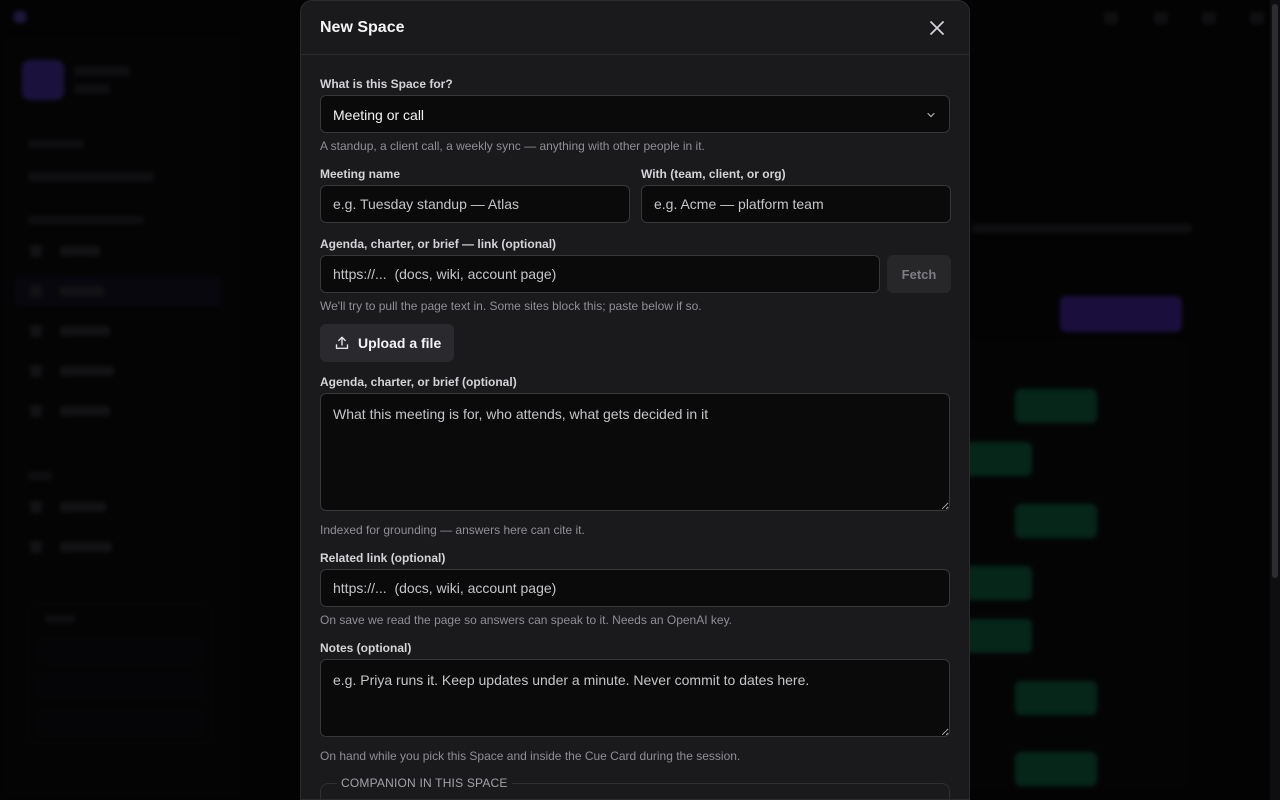 This screenshot has width=1280, height=800. What do you see at coordinates (635, 114) in the screenshot?
I see `purpose-select: Meeting or call` at bounding box center [635, 114].